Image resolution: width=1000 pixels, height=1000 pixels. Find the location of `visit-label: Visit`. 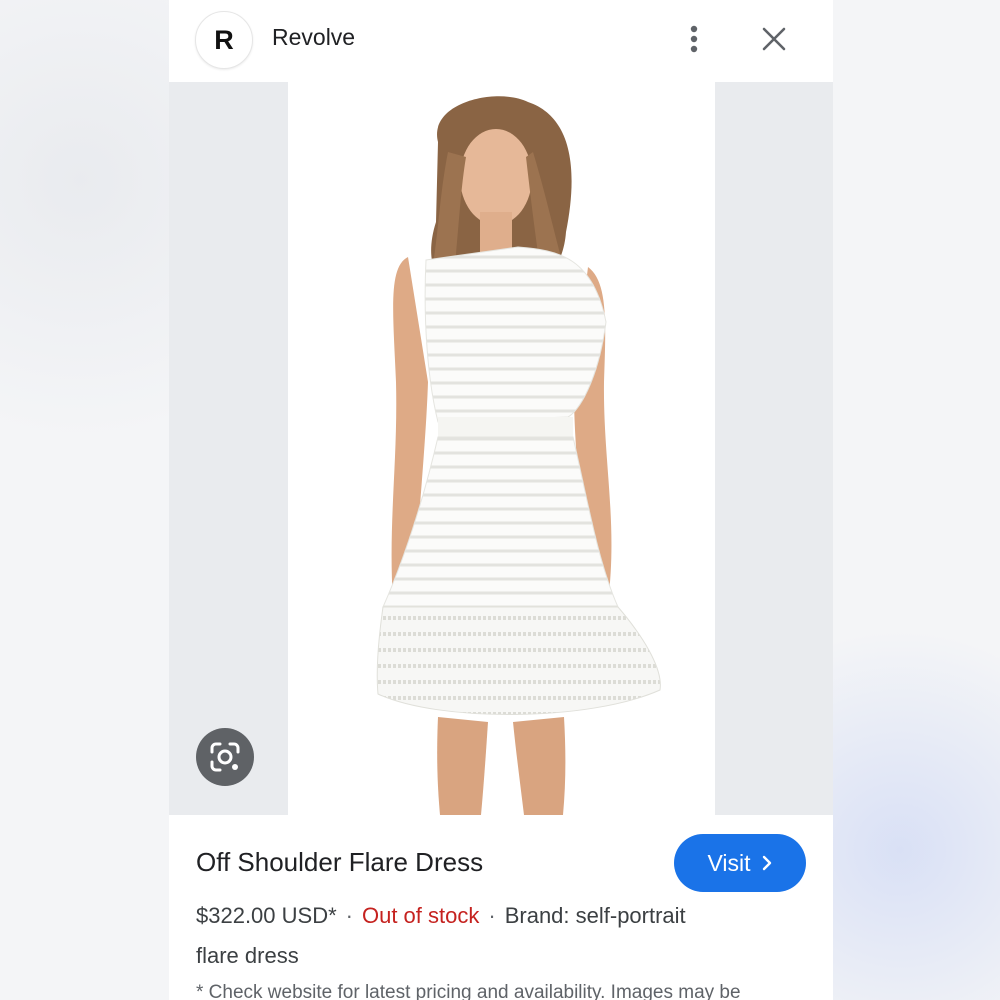

visit-label: Visit is located at coordinates (729, 862).